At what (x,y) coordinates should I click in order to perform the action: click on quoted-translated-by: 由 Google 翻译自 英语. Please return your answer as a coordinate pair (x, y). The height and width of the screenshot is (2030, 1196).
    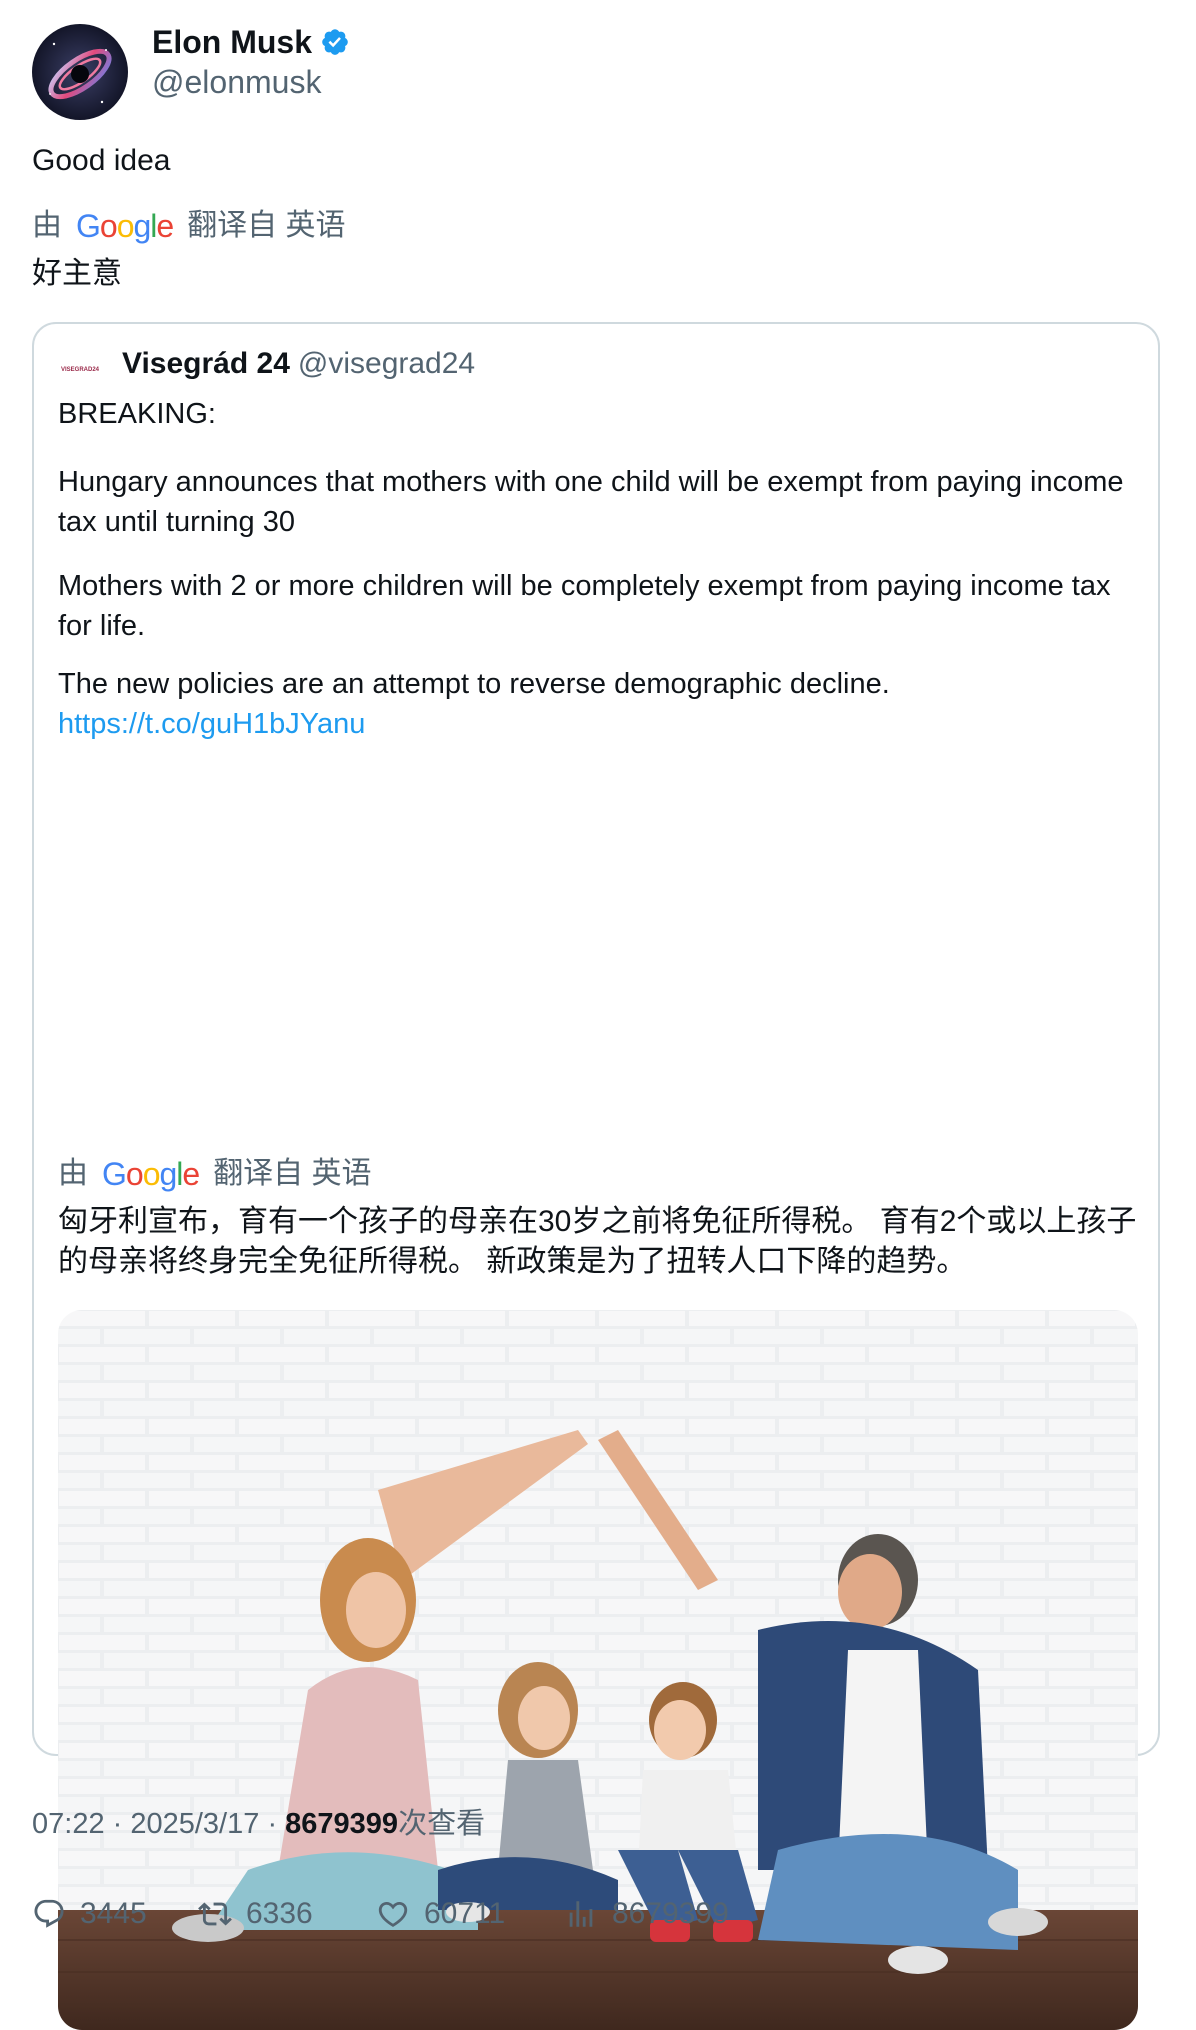
    Looking at the image, I should click on (215, 1174).